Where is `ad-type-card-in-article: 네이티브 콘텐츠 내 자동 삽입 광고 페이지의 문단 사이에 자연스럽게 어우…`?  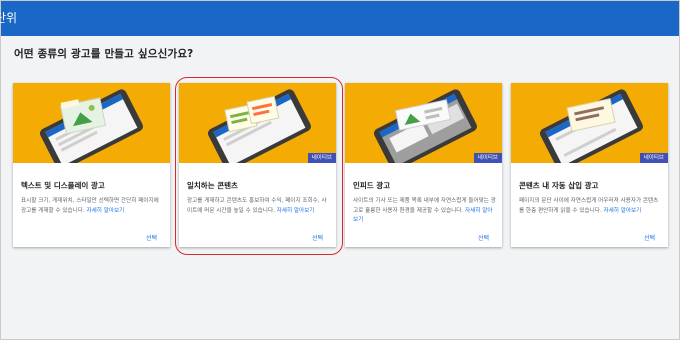
ad-type-card-in-article: 네이티브 콘텐츠 내 자동 삽입 광고 페이지의 문단 사이에 자연스럽게 어우… is located at coordinates (589, 165).